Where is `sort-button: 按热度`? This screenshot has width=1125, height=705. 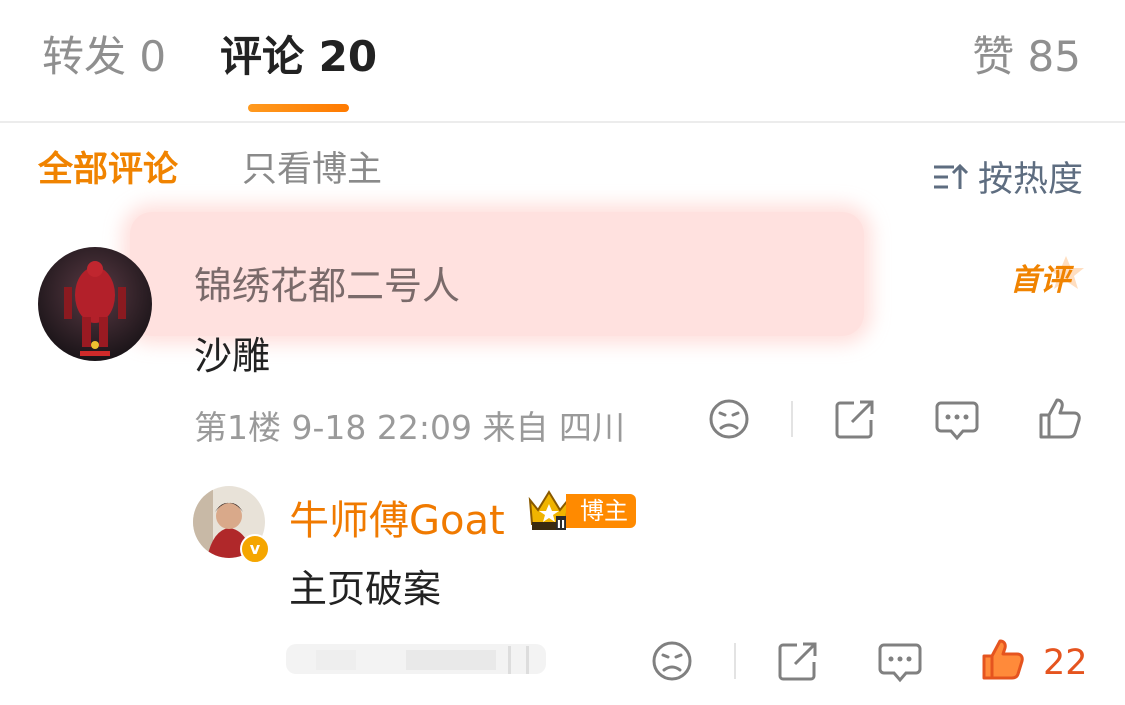
sort-button: 按热度 is located at coordinates (1007, 176).